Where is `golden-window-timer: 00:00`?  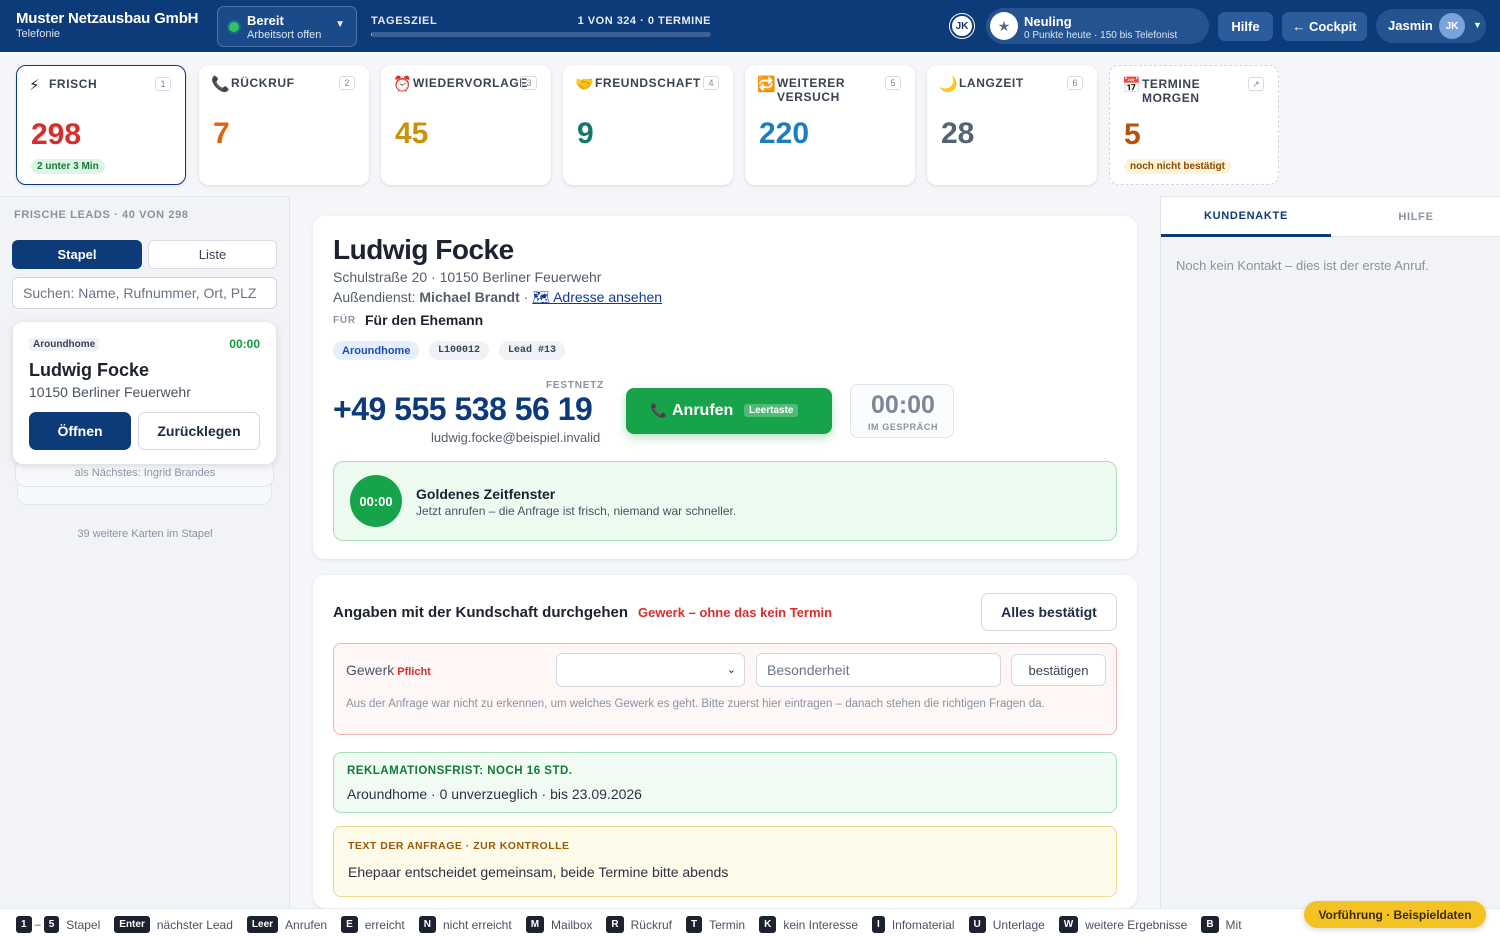 golden-window-timer: 00:00 is located at coordinates (376, 501).